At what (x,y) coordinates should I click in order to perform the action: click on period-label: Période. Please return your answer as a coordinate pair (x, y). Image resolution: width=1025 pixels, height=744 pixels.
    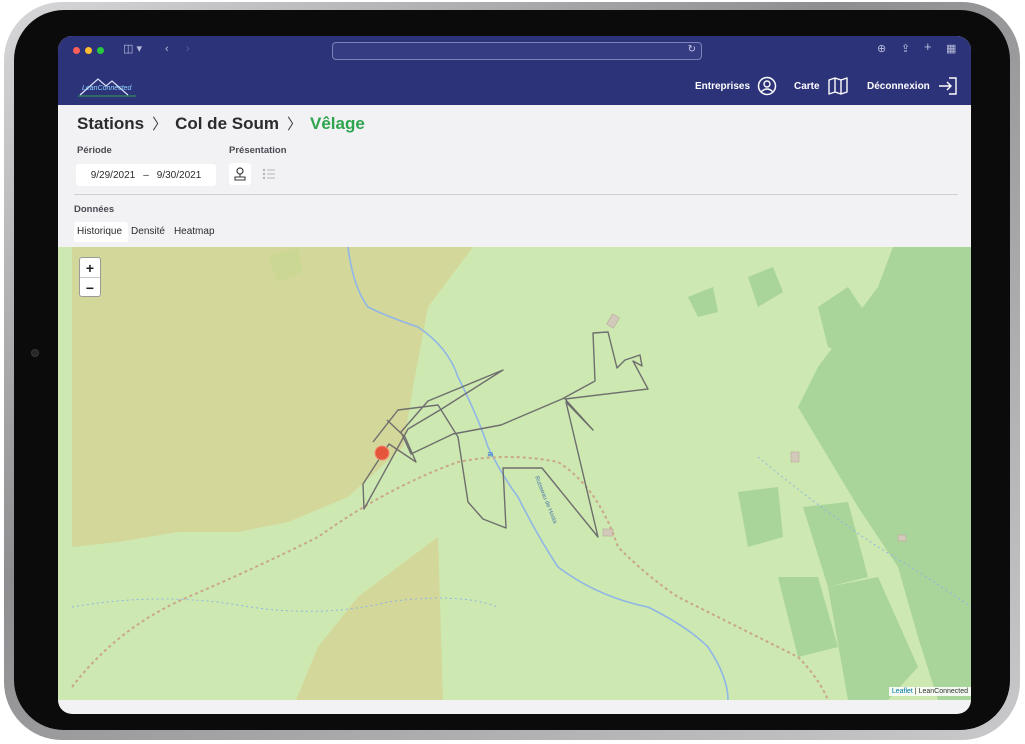
    Looking at the image, I should click on (94, 150).